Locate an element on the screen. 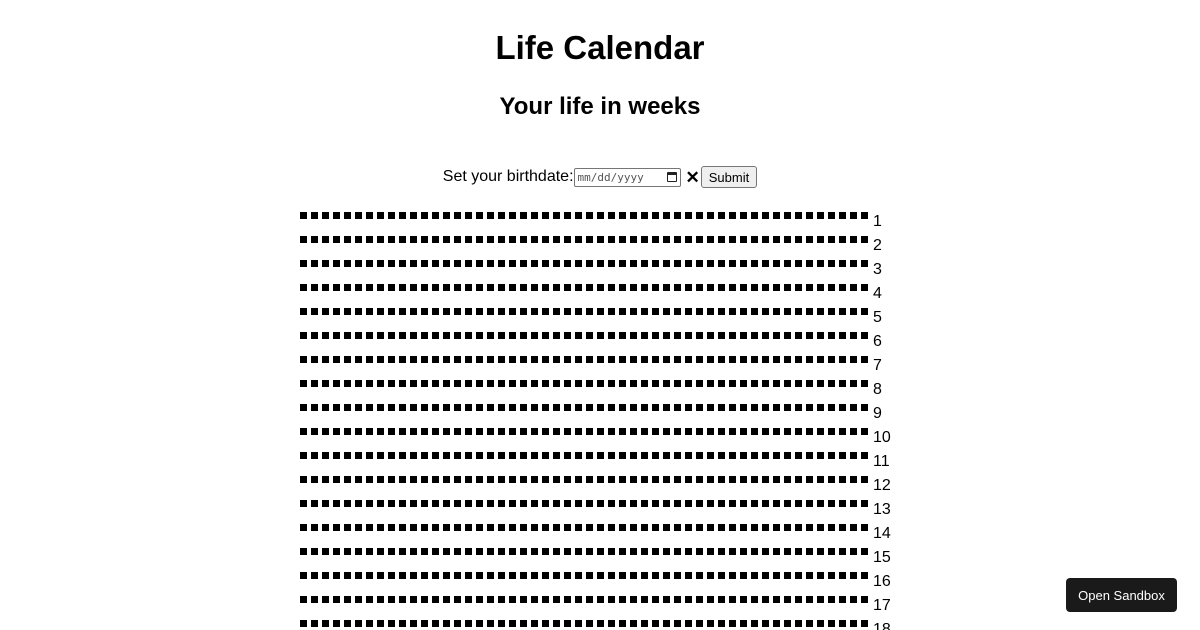 Image resolution: width=1200 pixels, height=630 pixels. age-label: 3 is located at coordinates (877, 269).